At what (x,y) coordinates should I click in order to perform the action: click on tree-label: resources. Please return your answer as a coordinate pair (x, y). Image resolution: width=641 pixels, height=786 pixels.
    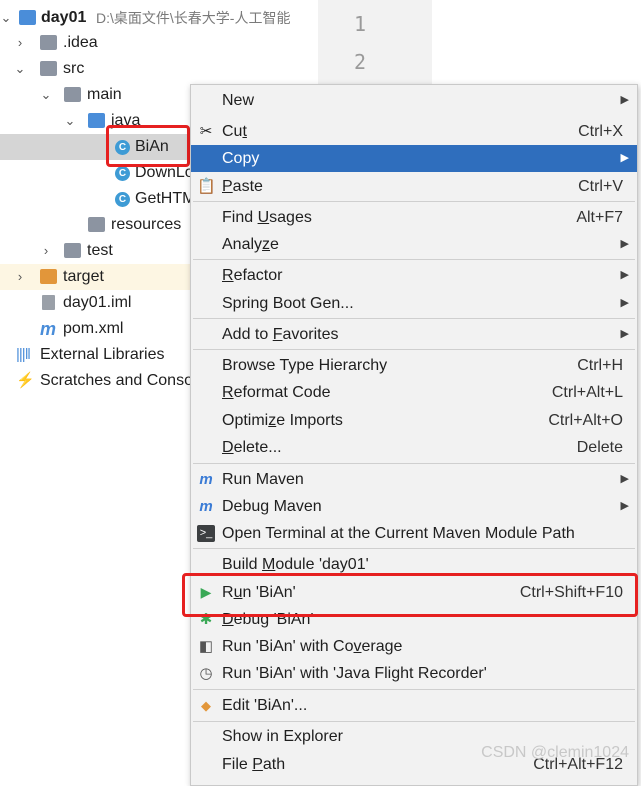
    Looking at the image, I should click on (146, 224).